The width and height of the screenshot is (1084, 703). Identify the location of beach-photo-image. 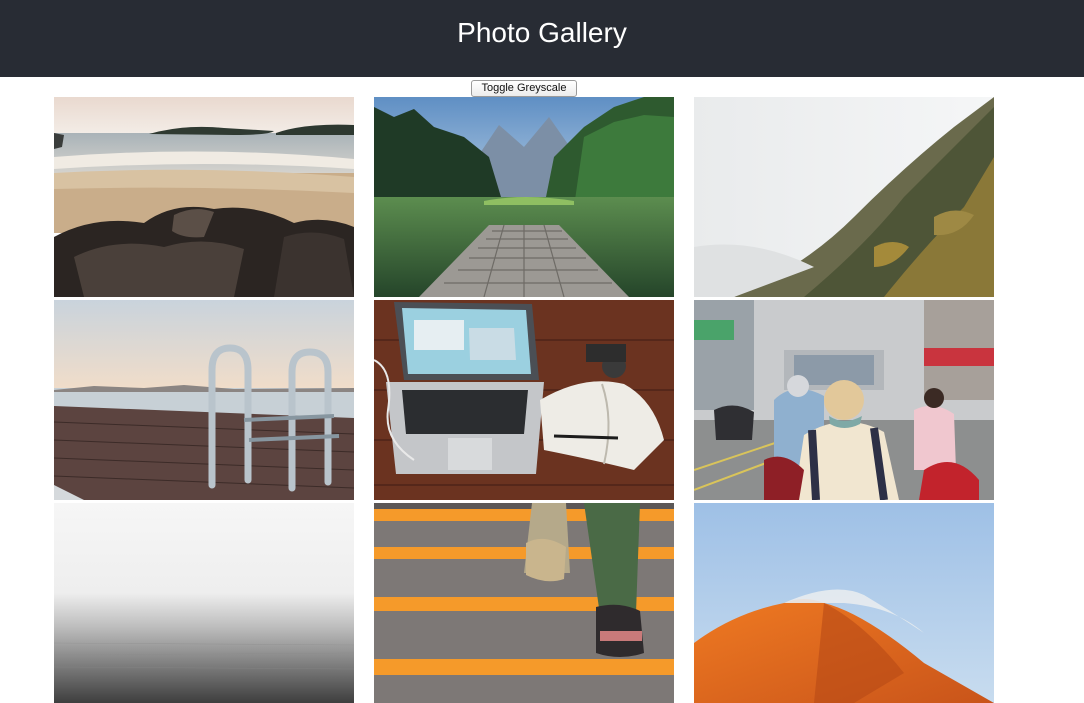
(204, 197).